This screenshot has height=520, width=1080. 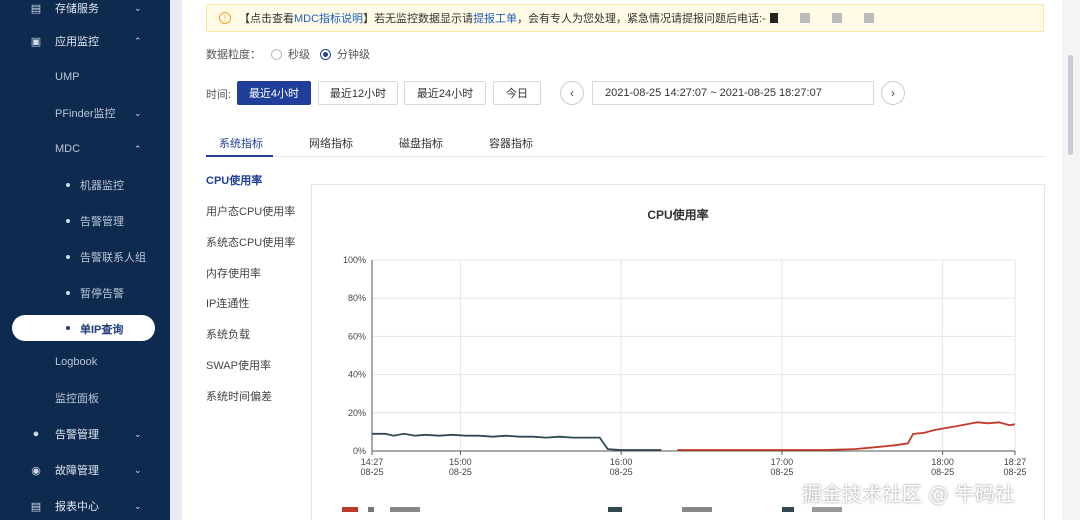 What do you see at coordinates (77, 399) in the screenshot?
I see `sidebar-item-label: 监控面板` at bounding box center [77, 399].